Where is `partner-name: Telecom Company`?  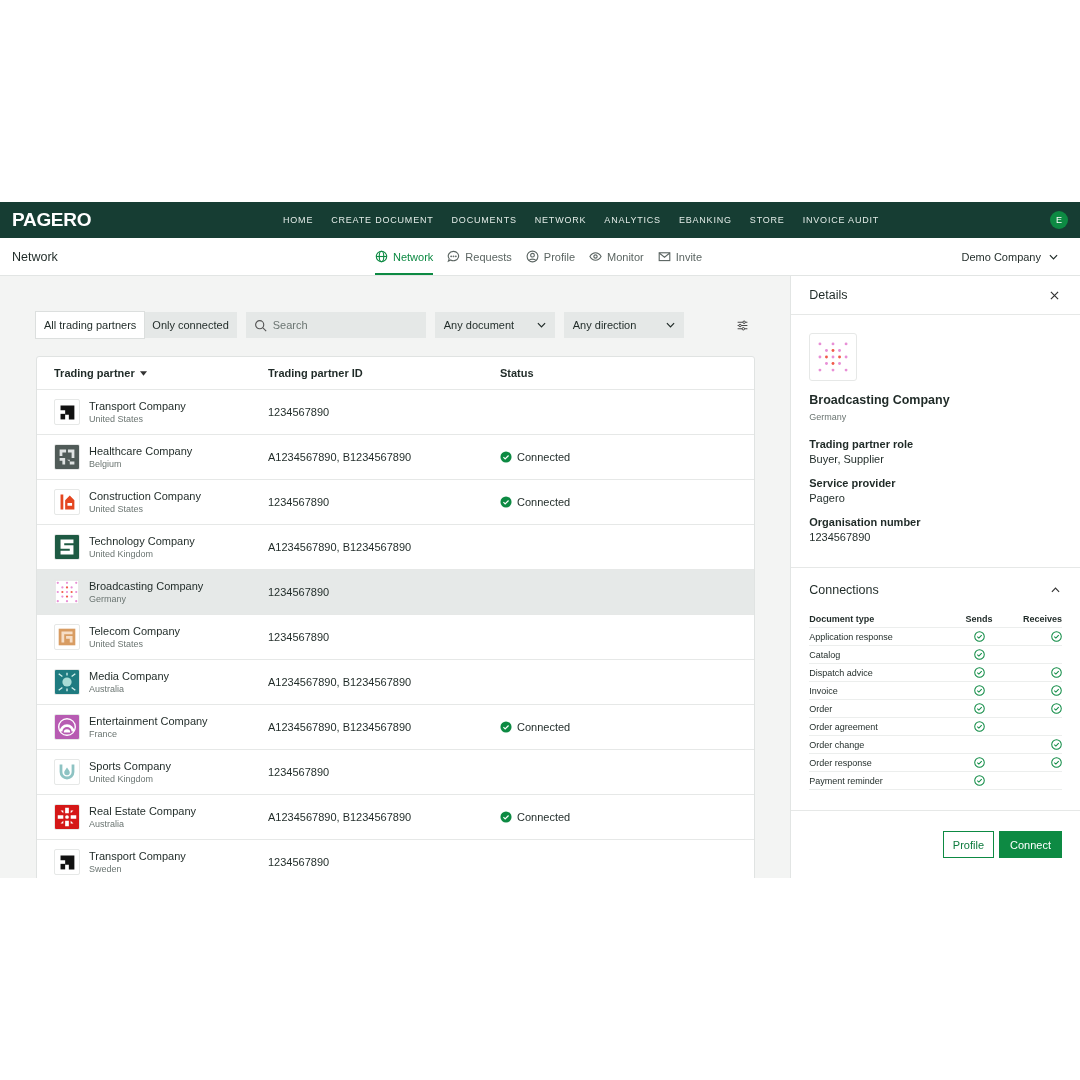
partner-name: Telecom Company is located at coordinates (135, 631).